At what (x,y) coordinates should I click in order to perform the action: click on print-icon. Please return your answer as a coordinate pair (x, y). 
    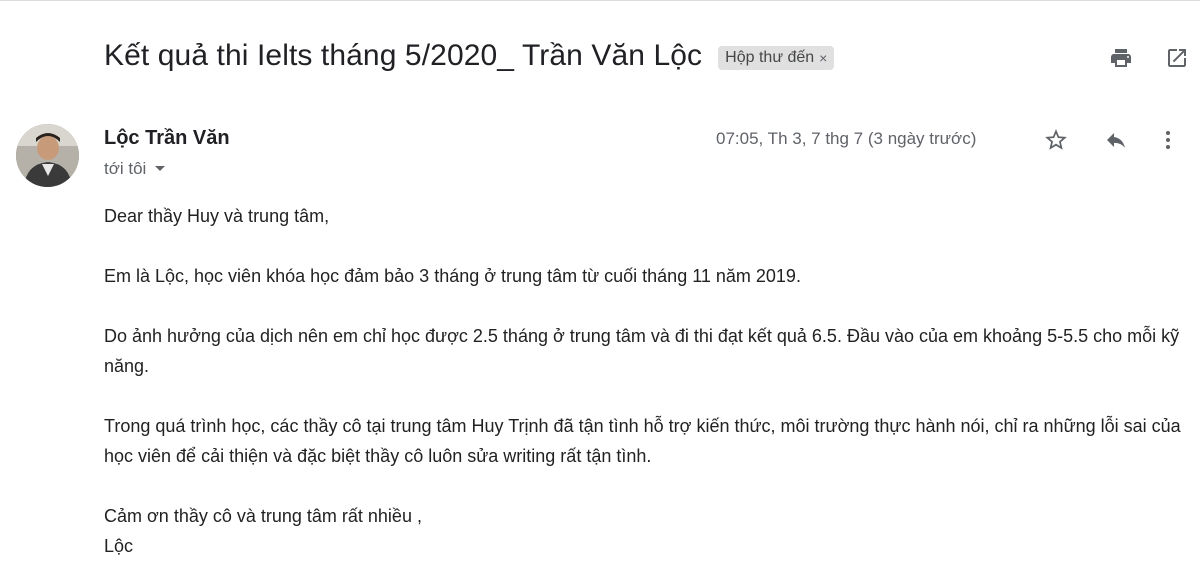
    Looking at the image, I should click on (1121, 58).